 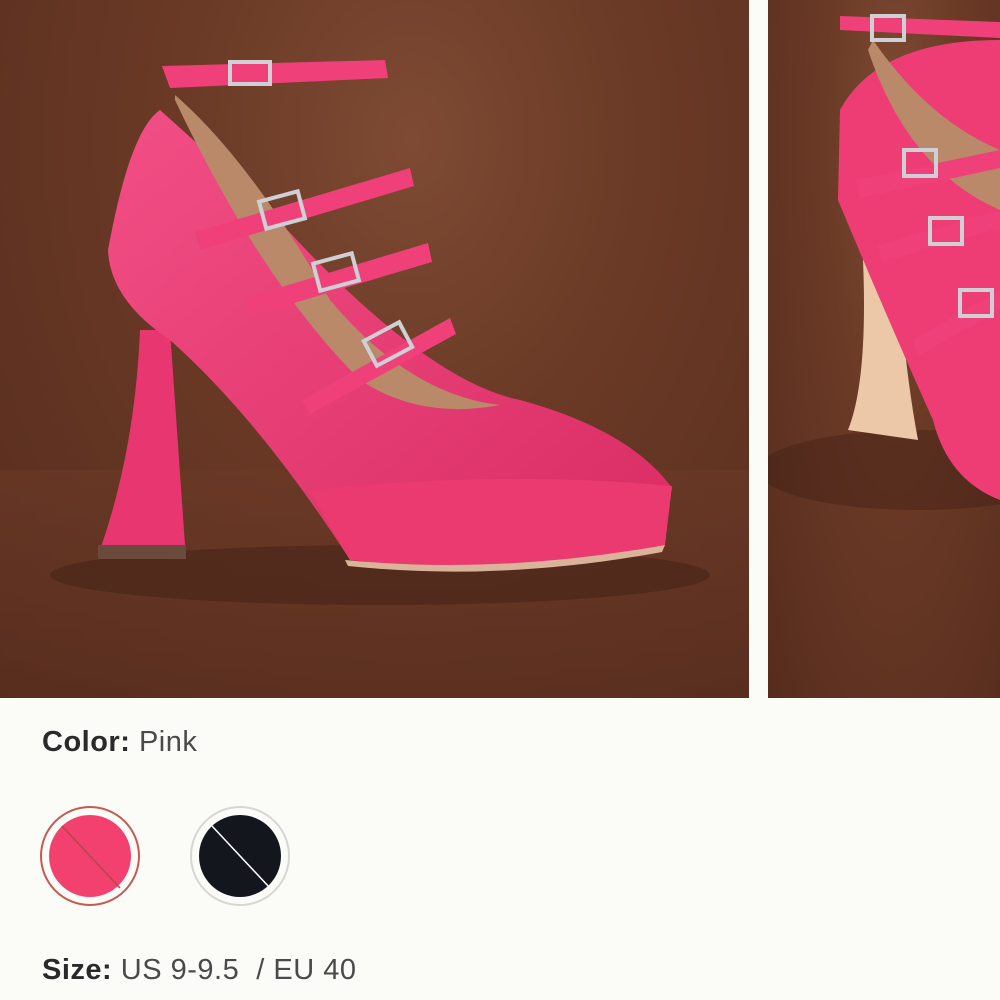 I want to click on color-swatch-pink, so click(x=90, y=856).